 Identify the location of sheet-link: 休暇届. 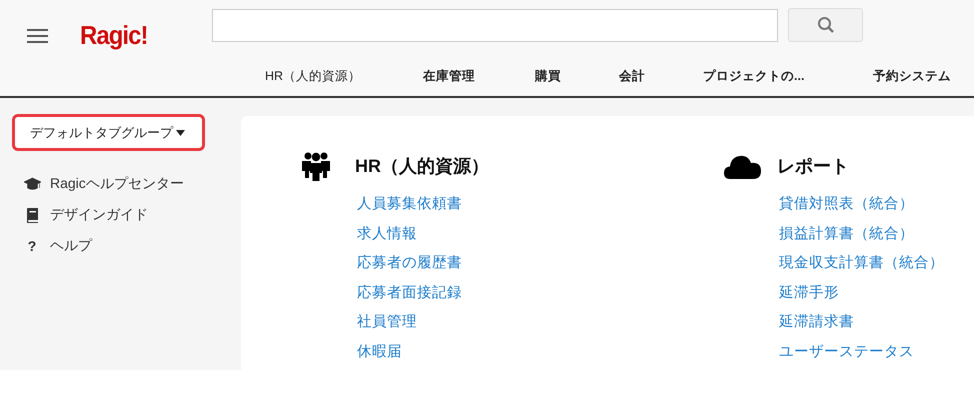
(540, 351).